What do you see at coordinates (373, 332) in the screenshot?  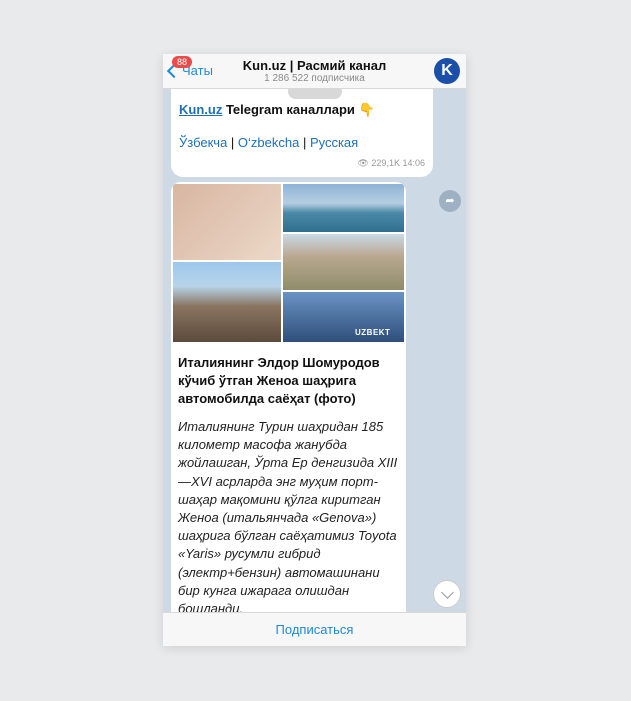 I see `photo-watermark: UZBEKT` at bounding box center [373, 332].